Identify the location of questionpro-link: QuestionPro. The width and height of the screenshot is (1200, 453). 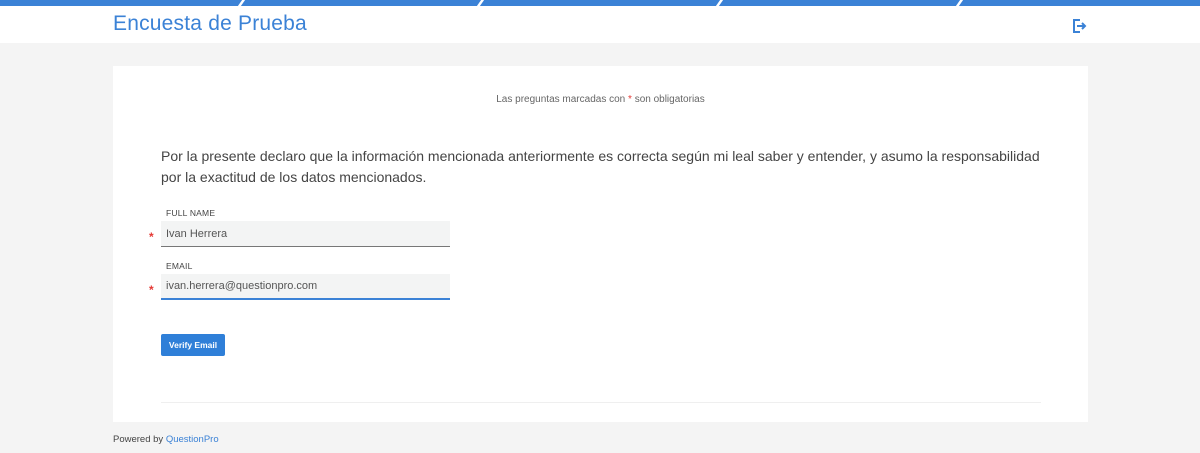
(192, 439).